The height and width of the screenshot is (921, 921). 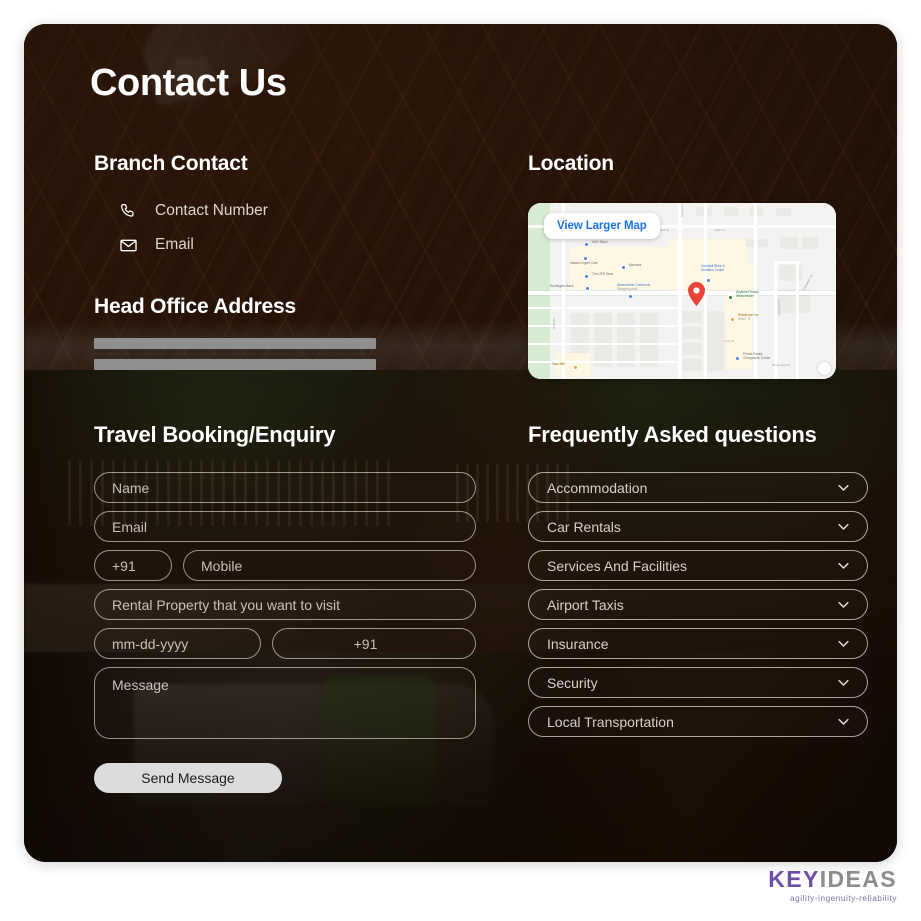 What do you see at coordinates (128, 245) in the screenshot?
I see `envelope-icon` at bounding box center [128, 245].